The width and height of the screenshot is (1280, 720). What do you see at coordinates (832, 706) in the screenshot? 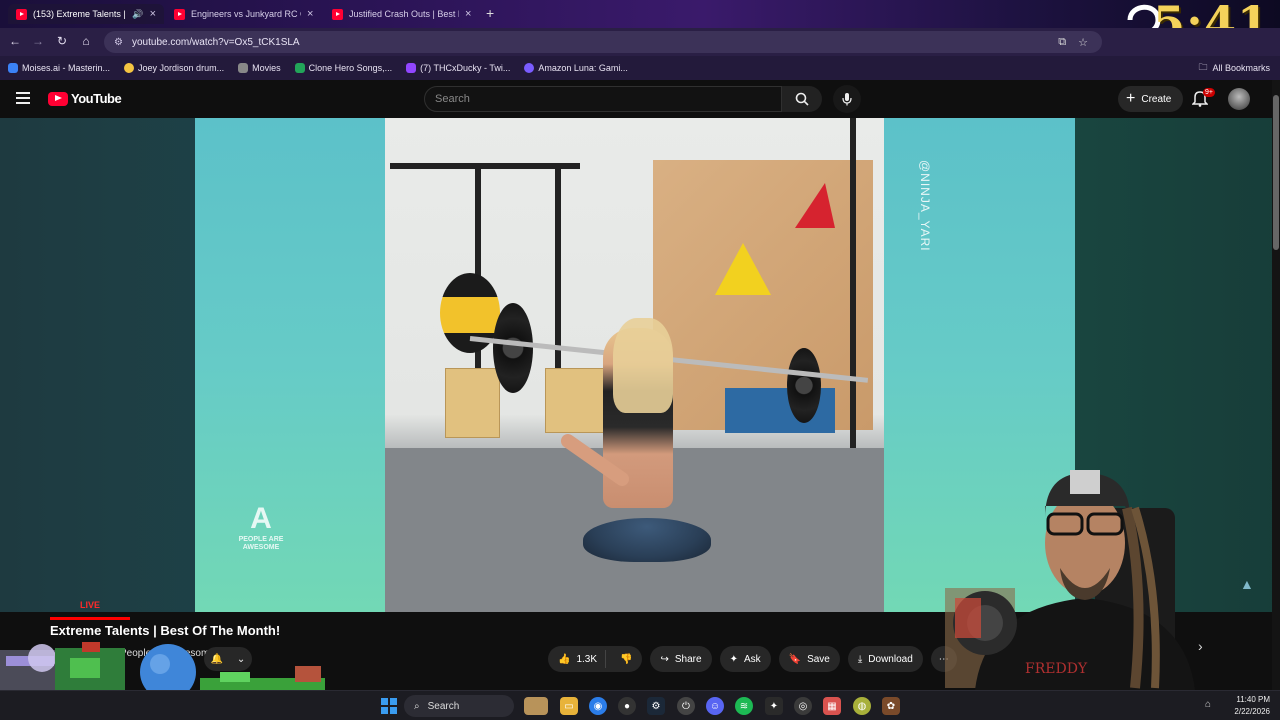
I see `app-icon: ▦` at bounding box center [832, 706].